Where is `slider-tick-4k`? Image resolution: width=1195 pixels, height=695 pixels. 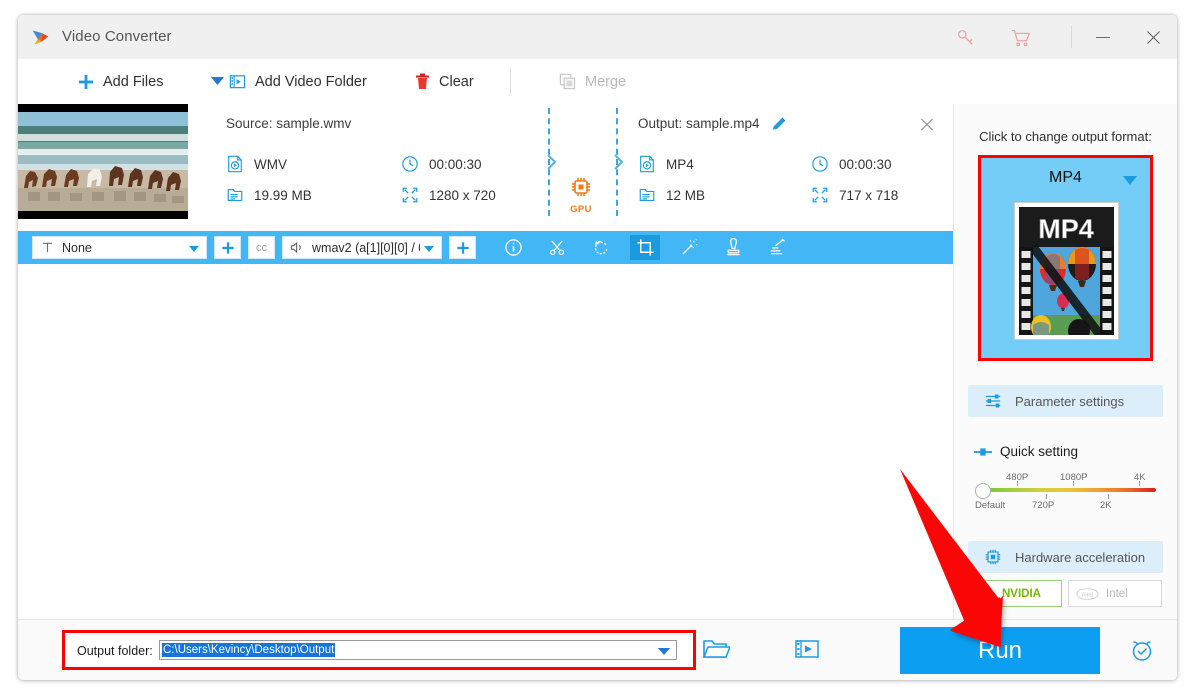
slider-tick-4k is located at coordinates (1139, 483).